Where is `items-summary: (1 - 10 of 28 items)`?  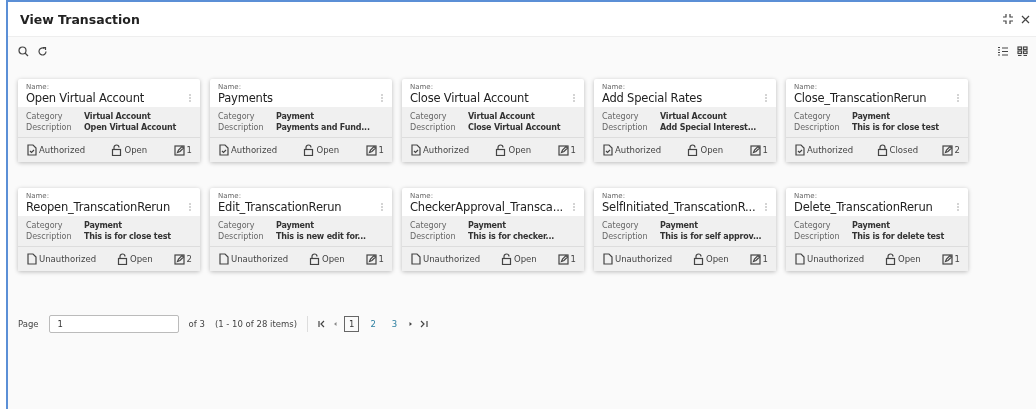 items-summary: (1 - 10 of 28 items) is located at coordinates (255, 324).